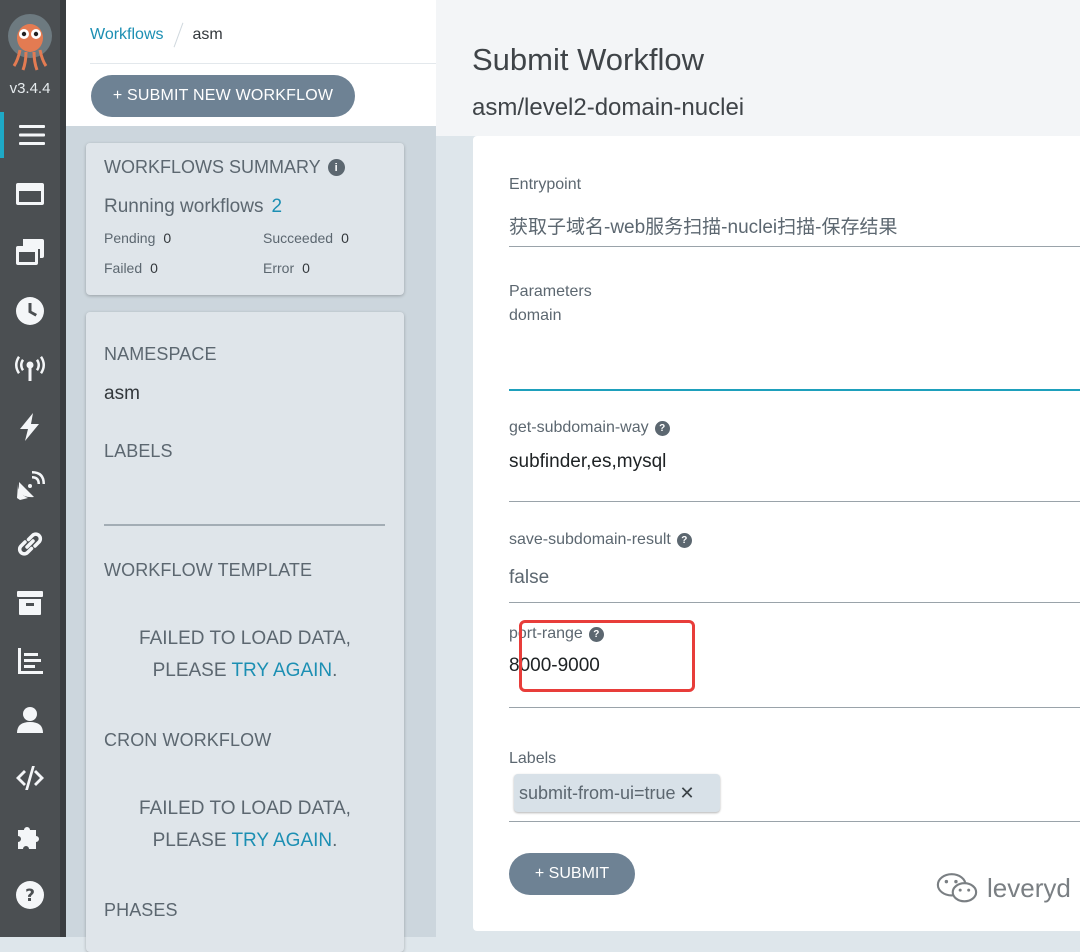  I want to click on pending-stat: Pending 0, so click(137, 238).